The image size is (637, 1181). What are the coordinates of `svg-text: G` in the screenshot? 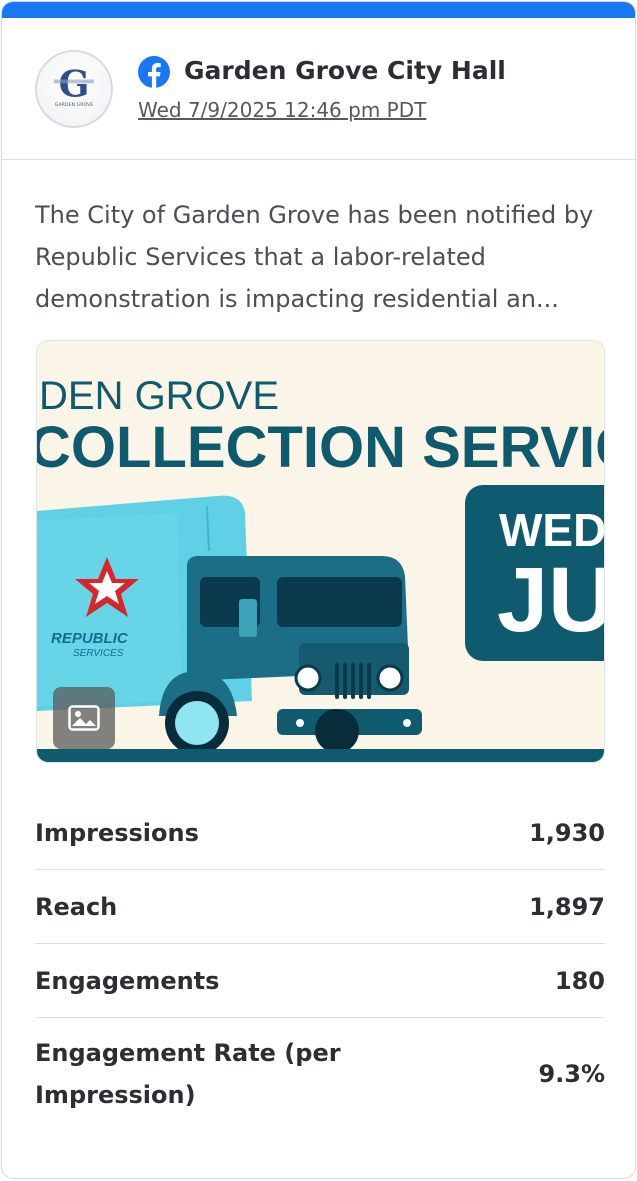 It's located at (74, 84).